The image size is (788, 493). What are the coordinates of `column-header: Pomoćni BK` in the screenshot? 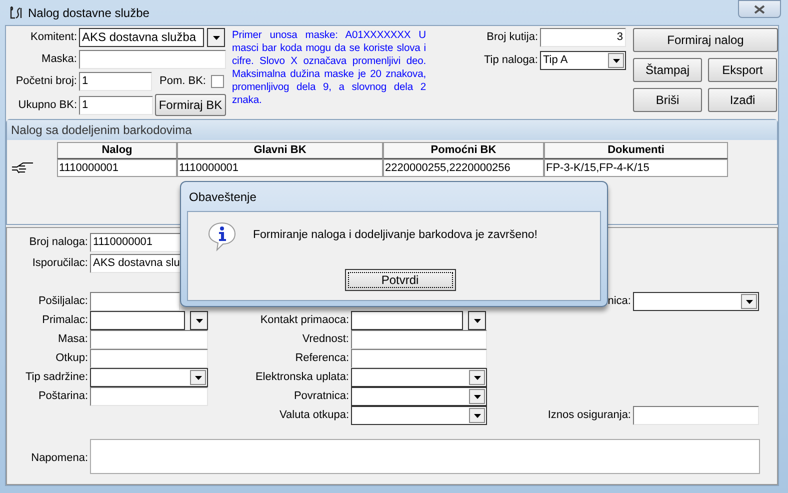 It's located at (463, 150).